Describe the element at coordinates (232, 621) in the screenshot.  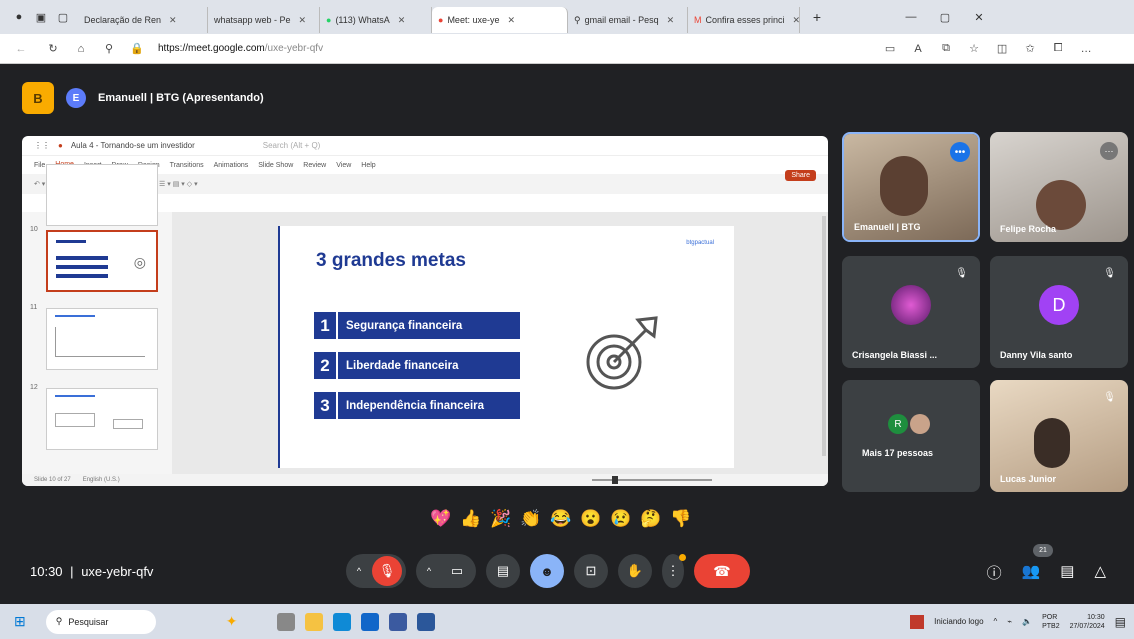
I see `sparkle-icon: ✦` at that location.